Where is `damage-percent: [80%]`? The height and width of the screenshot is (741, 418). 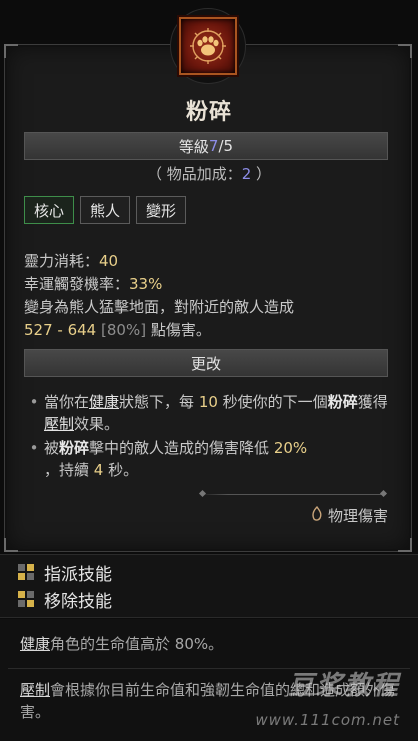 damage-percent: [80%] is located at coordinates (124, 330).